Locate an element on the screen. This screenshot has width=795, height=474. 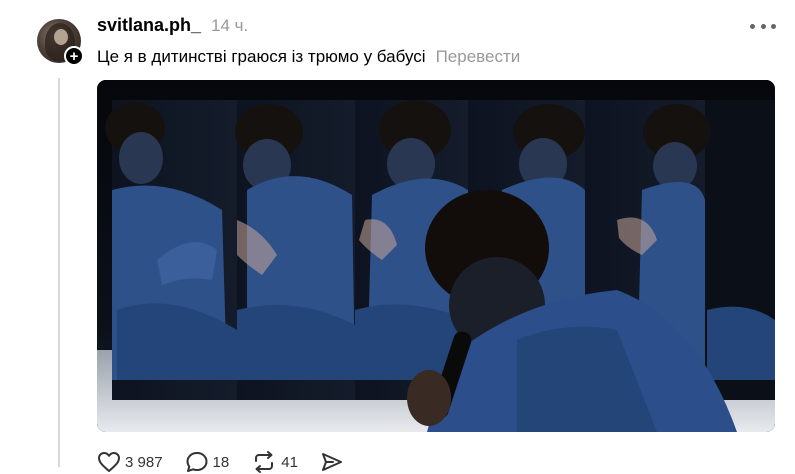
more-options-button is located at coordinates (763, 26).